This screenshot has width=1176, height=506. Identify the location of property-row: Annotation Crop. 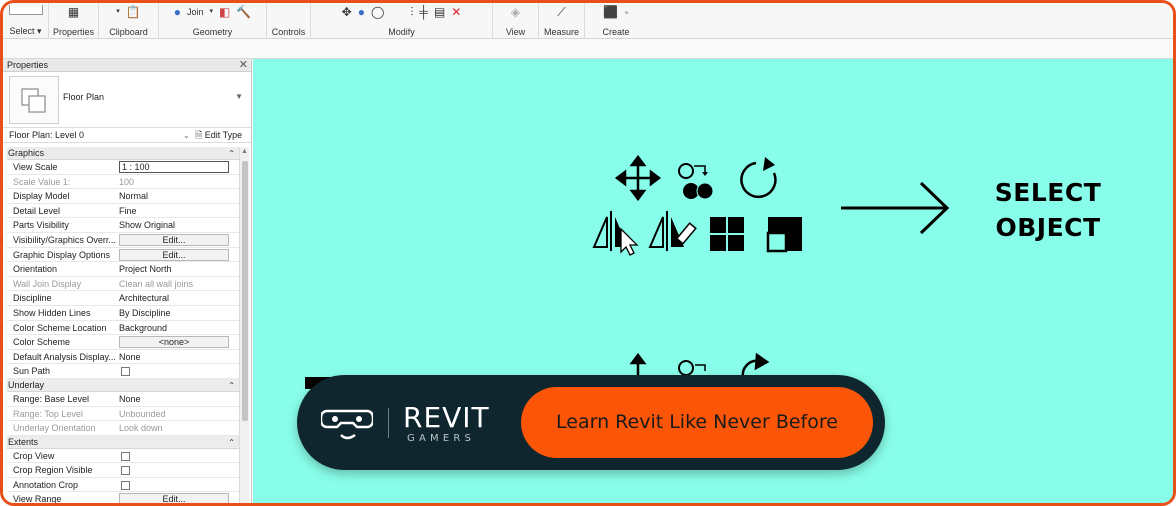
(123, 485).